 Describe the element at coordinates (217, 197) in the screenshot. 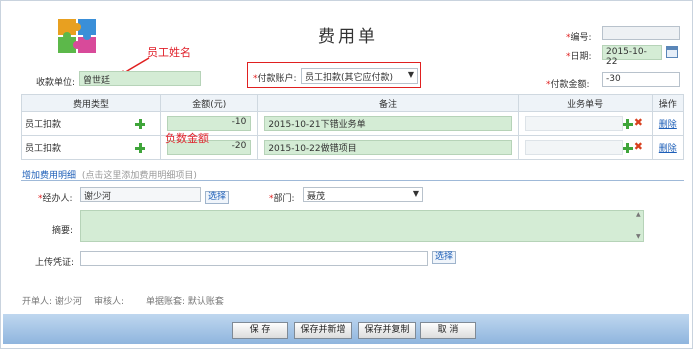

I see `handler-select-button: 选择` at that location.